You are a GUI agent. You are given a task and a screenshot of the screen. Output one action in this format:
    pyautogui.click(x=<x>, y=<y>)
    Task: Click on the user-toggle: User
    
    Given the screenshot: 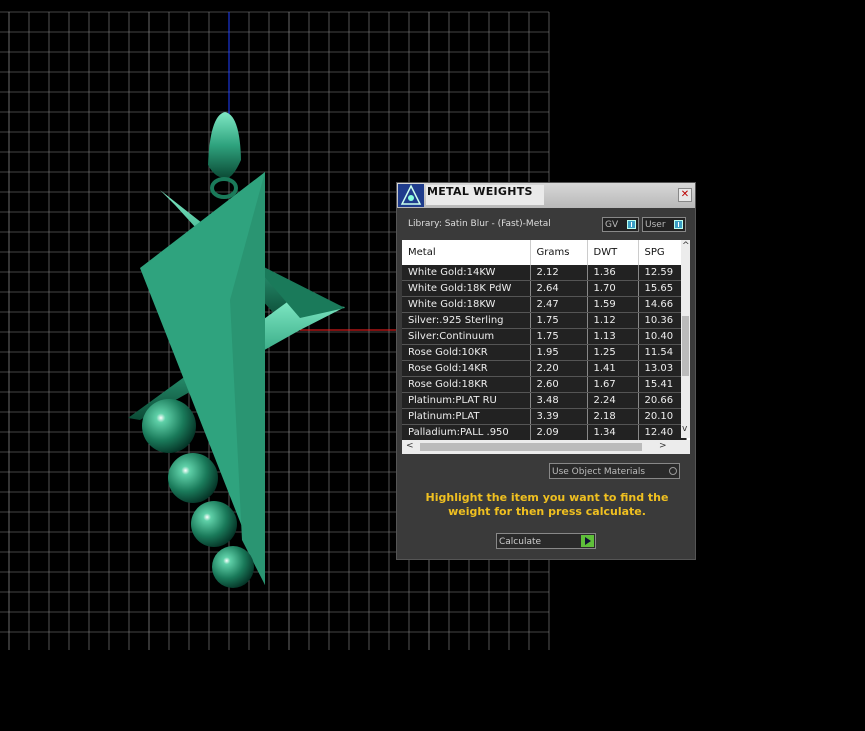 What is the action you would take?
    pyautogui.click(x=664, y=224)
    